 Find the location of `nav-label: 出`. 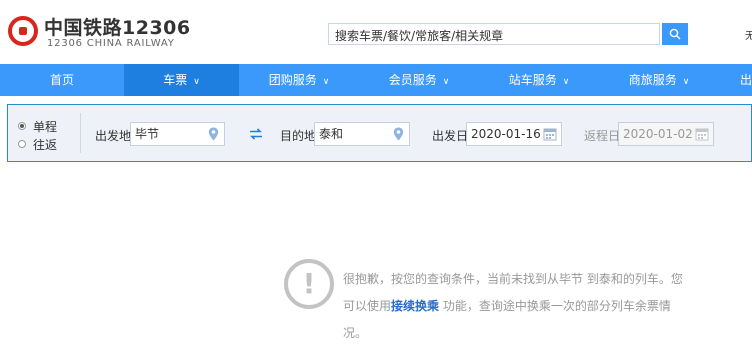

nav-label: 出 is located at coordinates (745, 80).